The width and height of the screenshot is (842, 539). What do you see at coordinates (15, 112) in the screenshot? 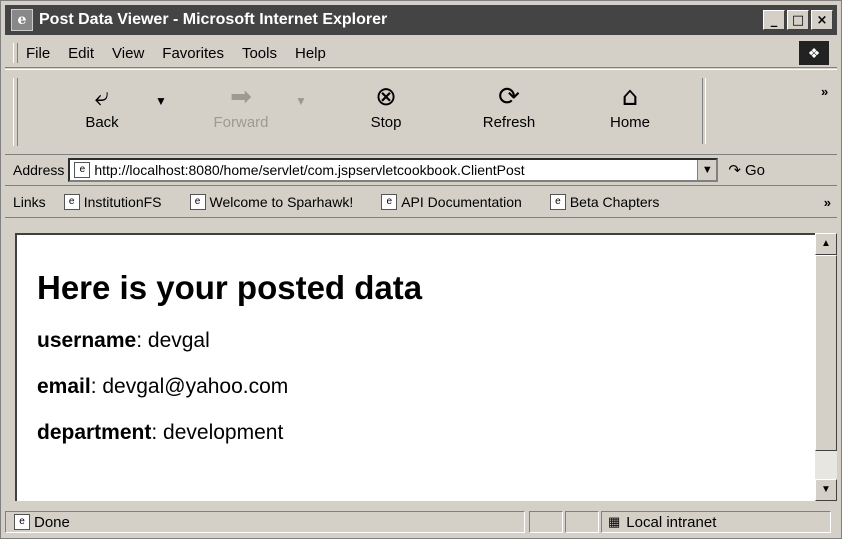
I see `toolbar-grip` at bounding box center [15, 112].